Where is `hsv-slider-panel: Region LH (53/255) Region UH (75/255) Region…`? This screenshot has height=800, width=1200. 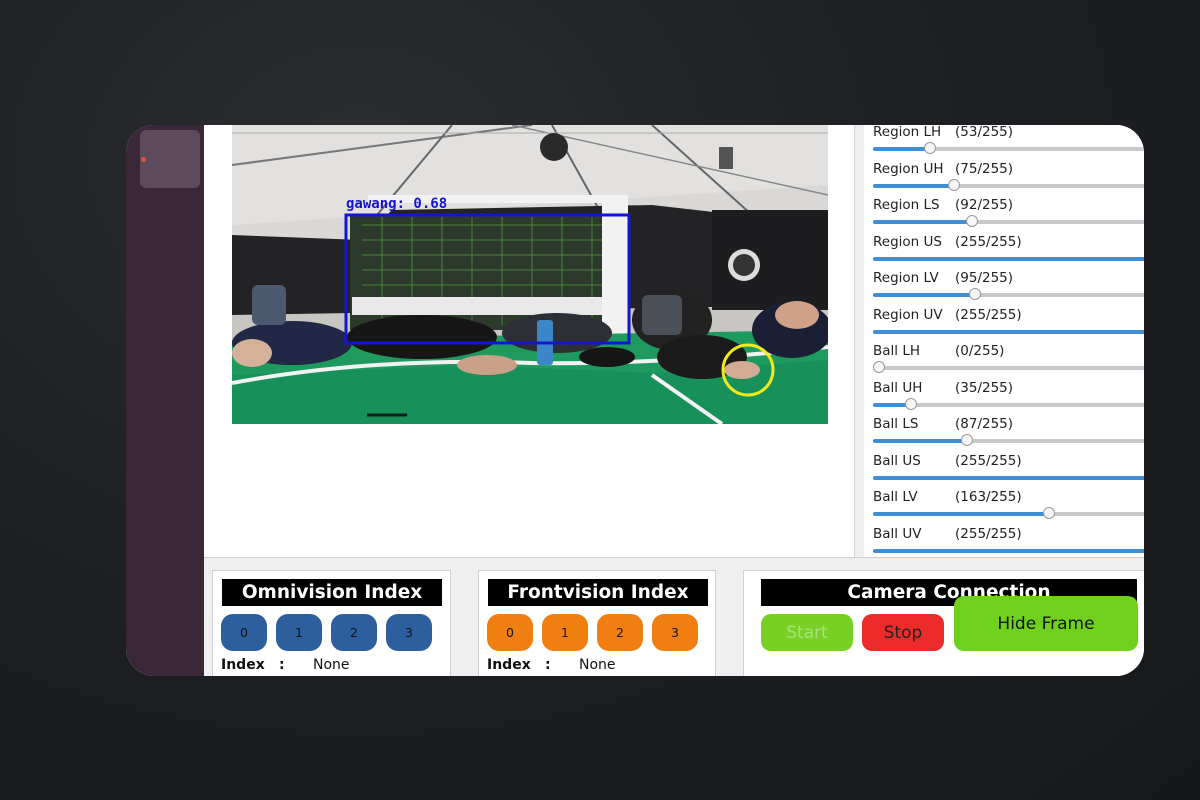
hsv-slider-panel: Region LH (53/255) Region UH (75/255) Region… is located at coordinates (1004, 341).